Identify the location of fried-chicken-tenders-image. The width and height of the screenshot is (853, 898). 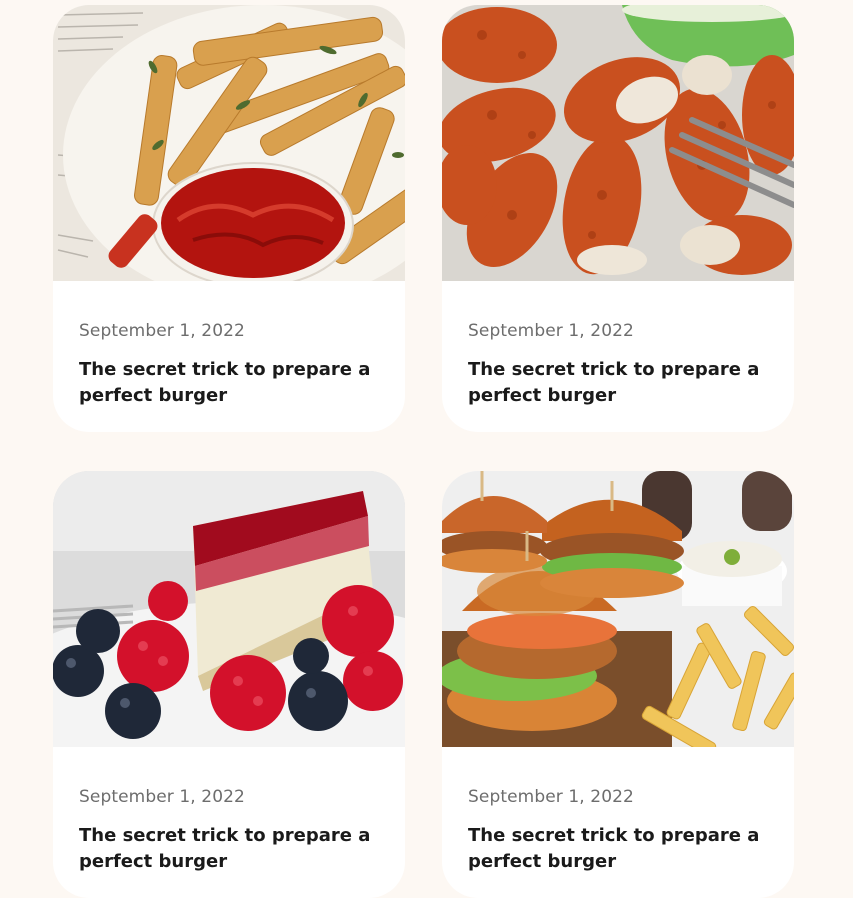
(618, 143).